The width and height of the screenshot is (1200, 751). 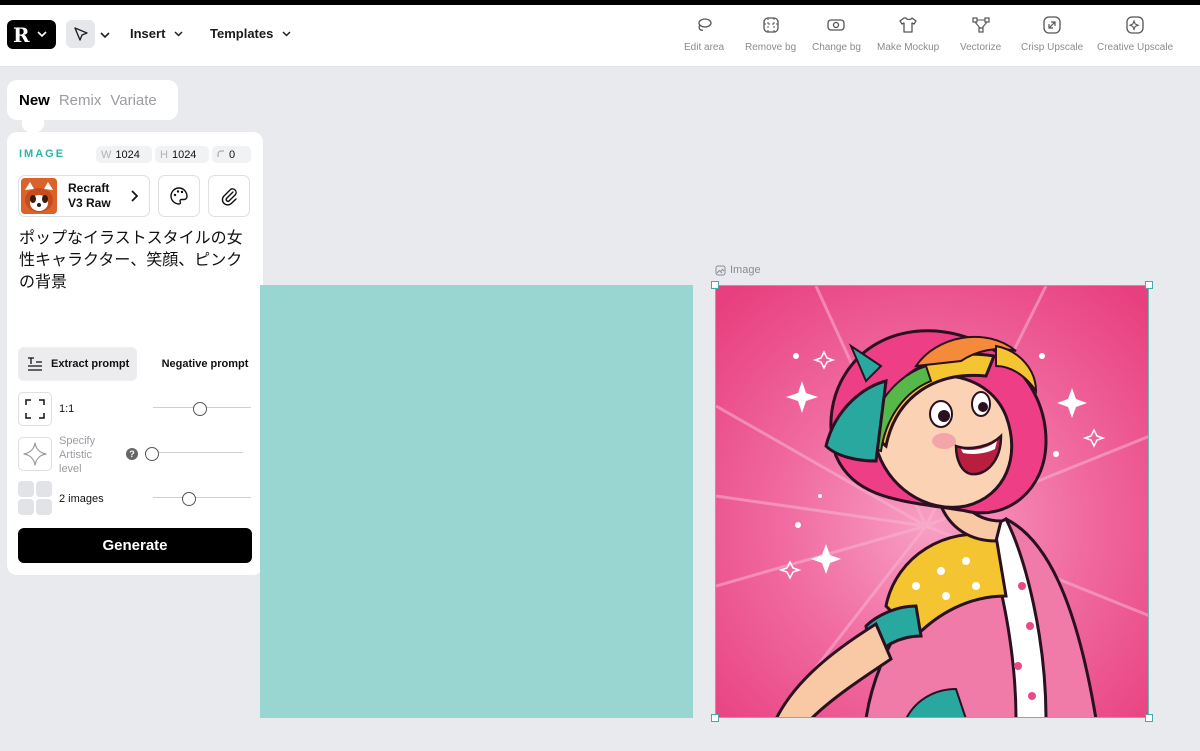 What do you see at coordinates (106, 154) in the screenshot?
I see `width-key: W` at bounding box center [106, 154].